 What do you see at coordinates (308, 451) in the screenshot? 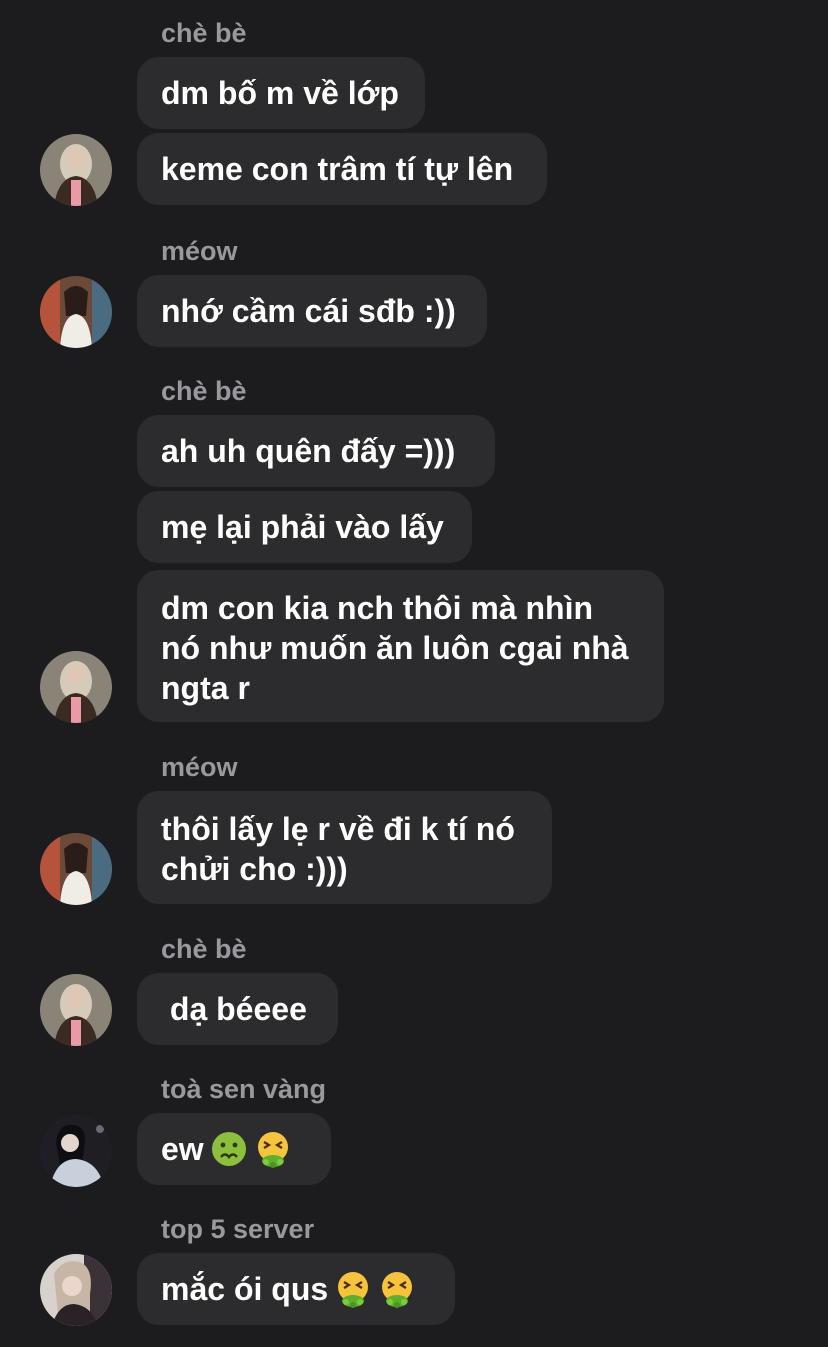
I see `message-text: ah uh quên đấy =)))` at bounding box center [308, 451].